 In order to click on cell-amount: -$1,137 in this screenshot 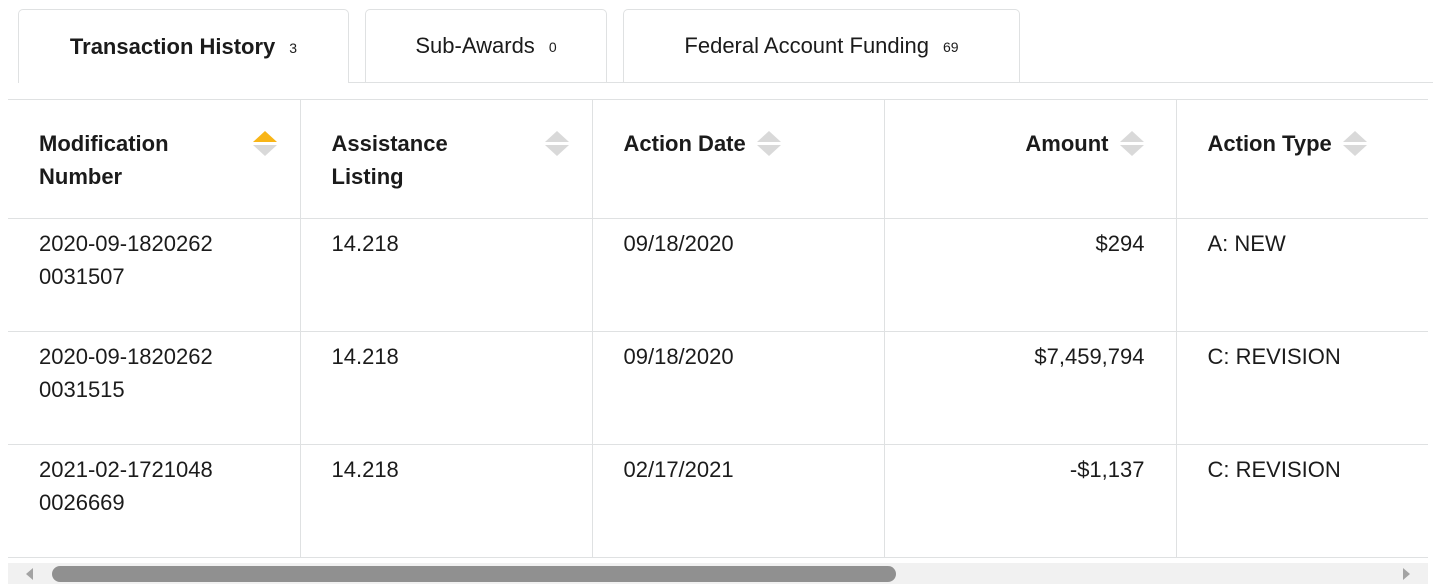, I will do `click(1030, 501)`.